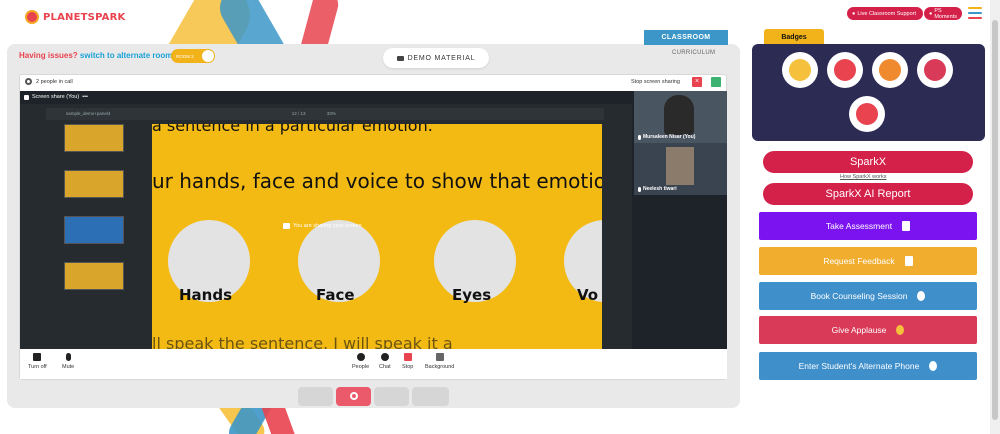  Describe the element at coordinates (854, 13) in the screenshot. I see `live-icon: ●` at that location.